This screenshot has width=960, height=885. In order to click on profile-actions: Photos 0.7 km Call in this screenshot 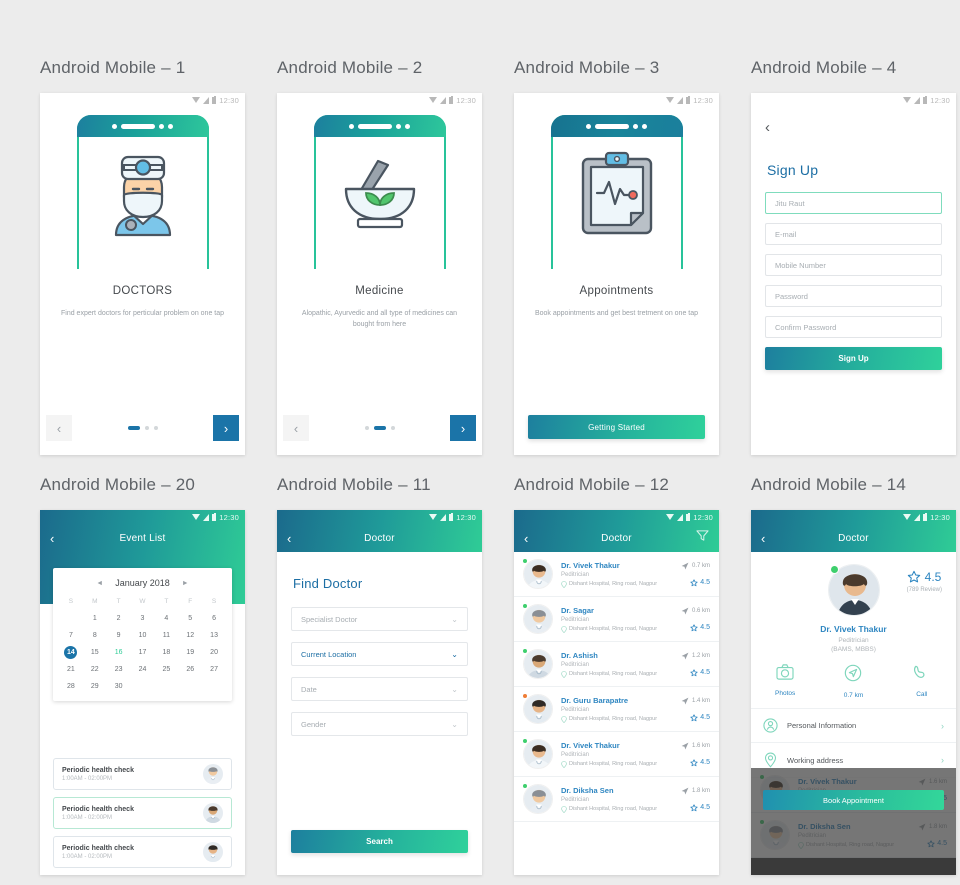, I will do `click(853, 686)`.